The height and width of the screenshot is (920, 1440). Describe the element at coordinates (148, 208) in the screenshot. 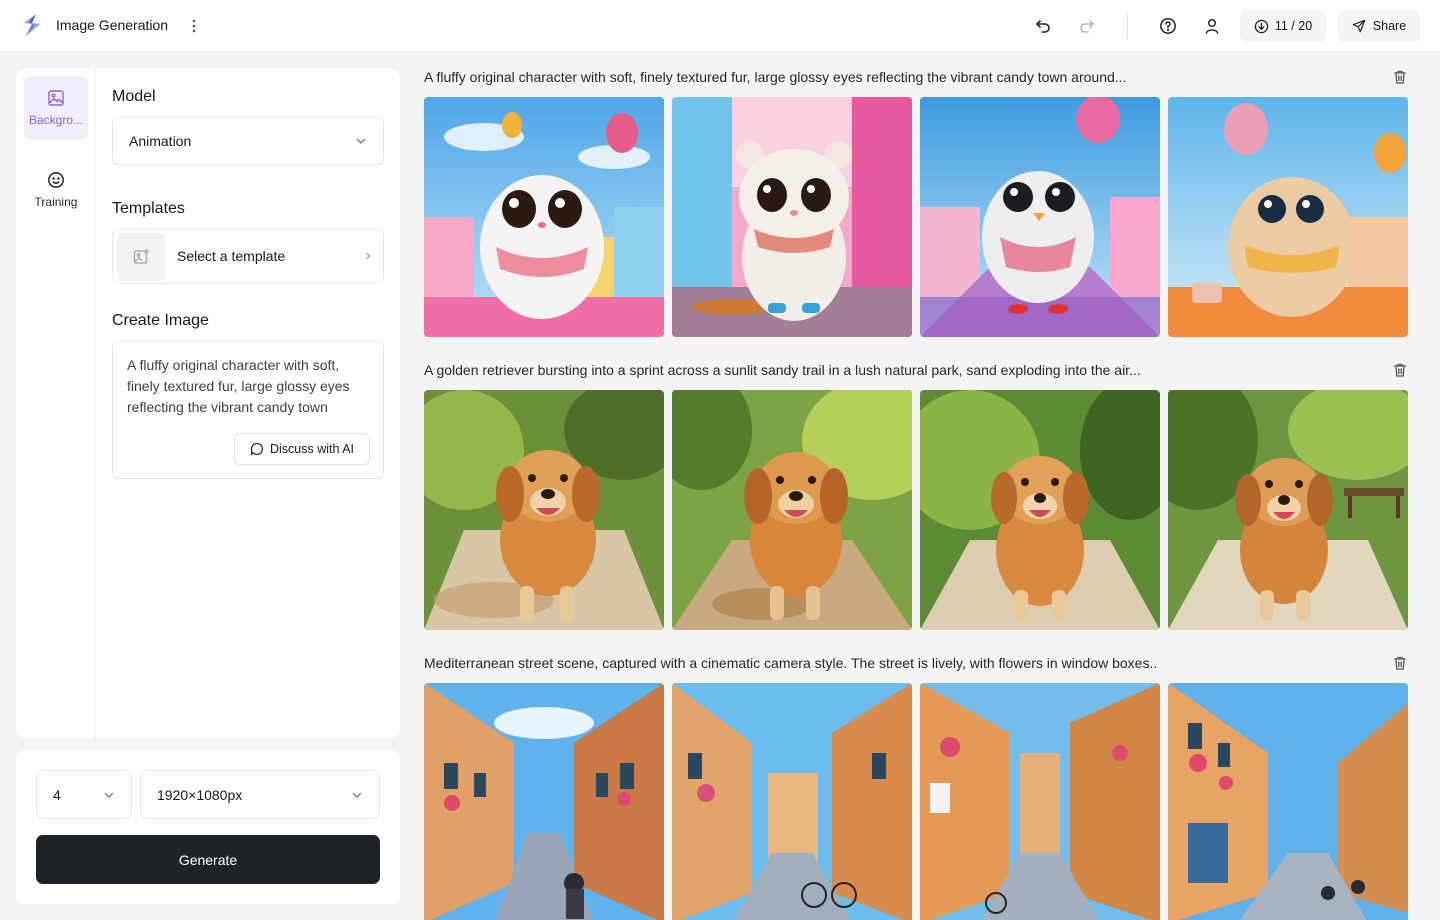

I see `templates-title: Templates` at that location.